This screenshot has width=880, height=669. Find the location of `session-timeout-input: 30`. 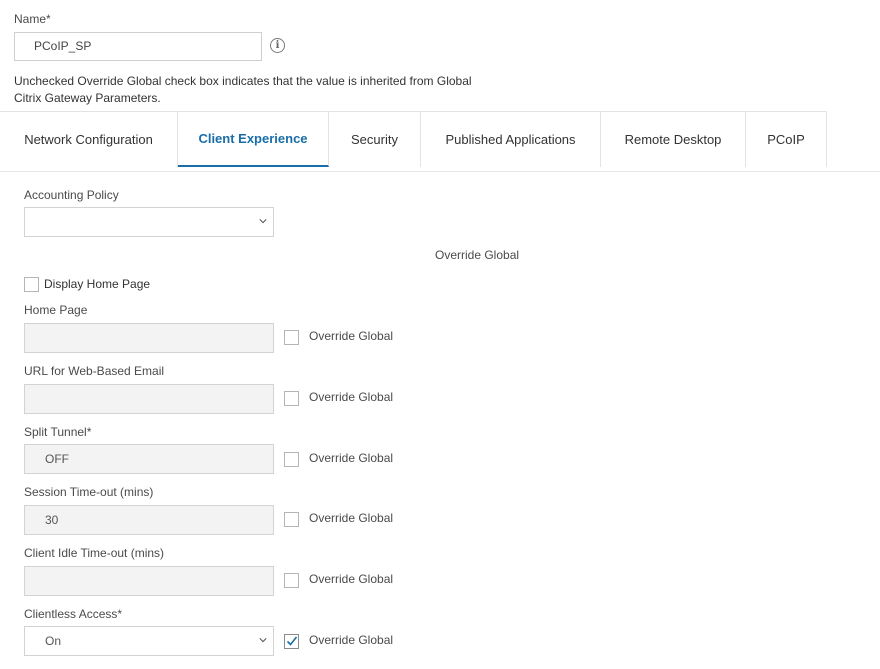

session-timeout-input: 30 is located at coordinates (149, 520).